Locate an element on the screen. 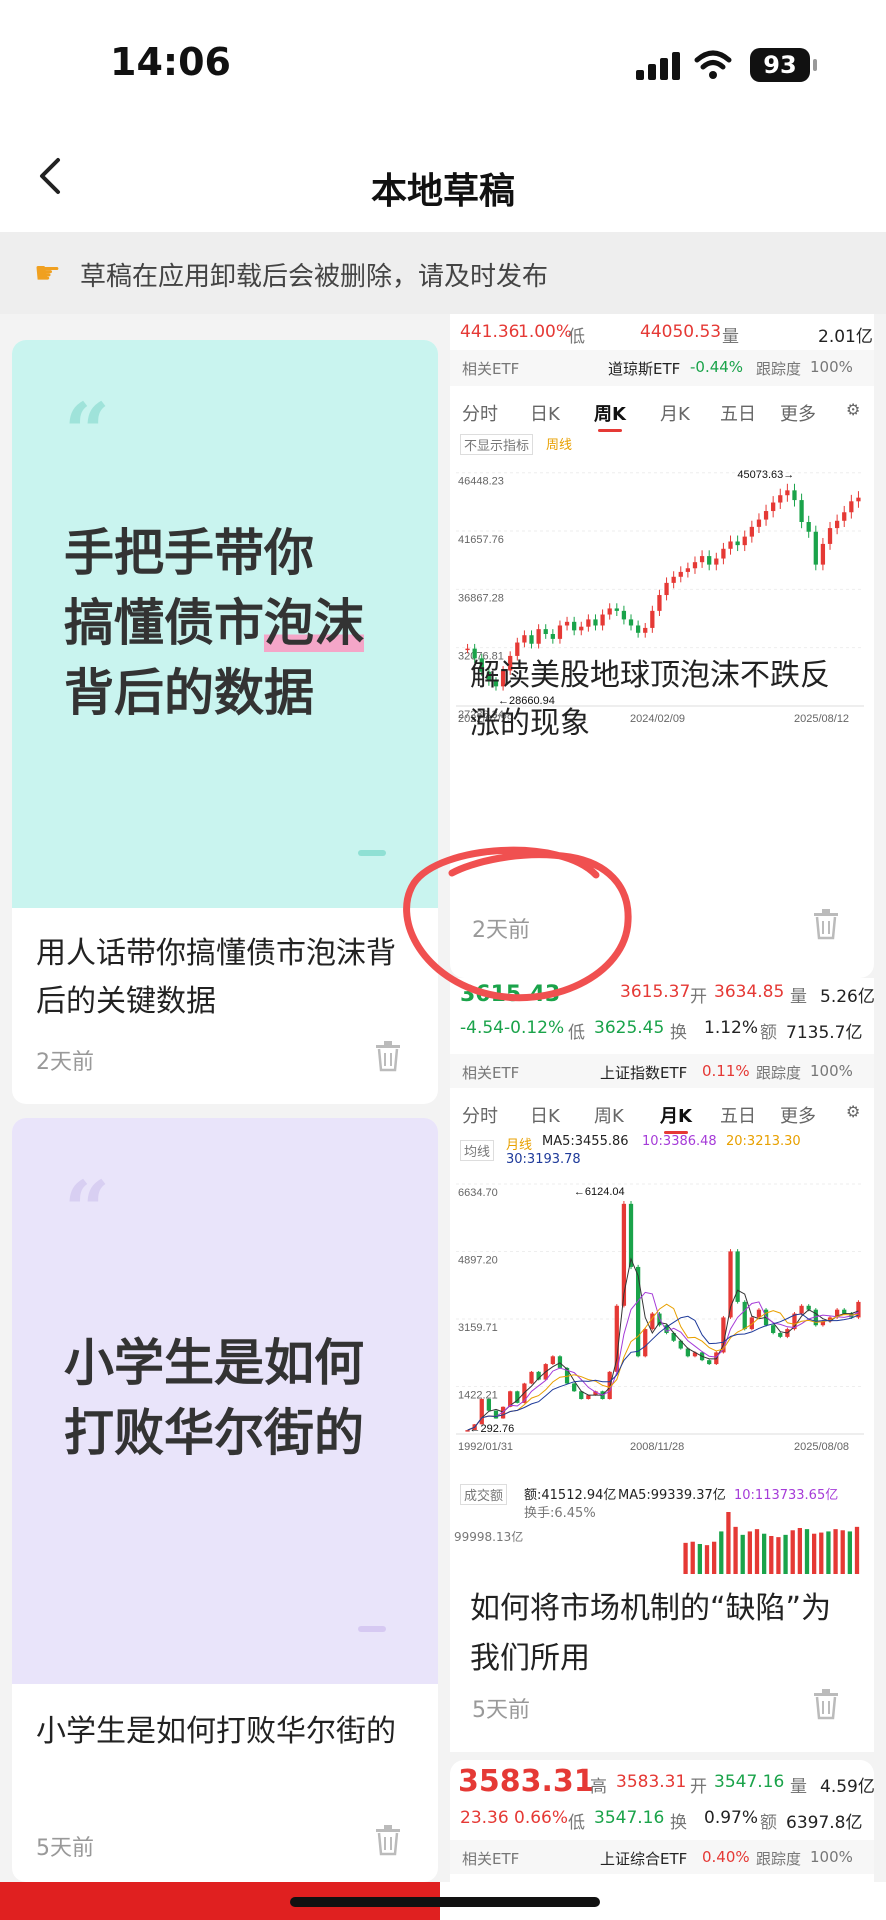 The width and height of the screenshot is (886, 1920). quote-value: 441.36 is located at coordinates (490, 332).